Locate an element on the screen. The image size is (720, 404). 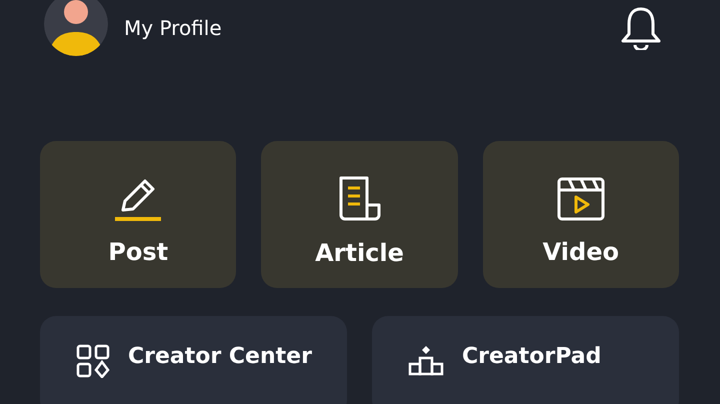
podium-icon is located at coordinates (426, 360).